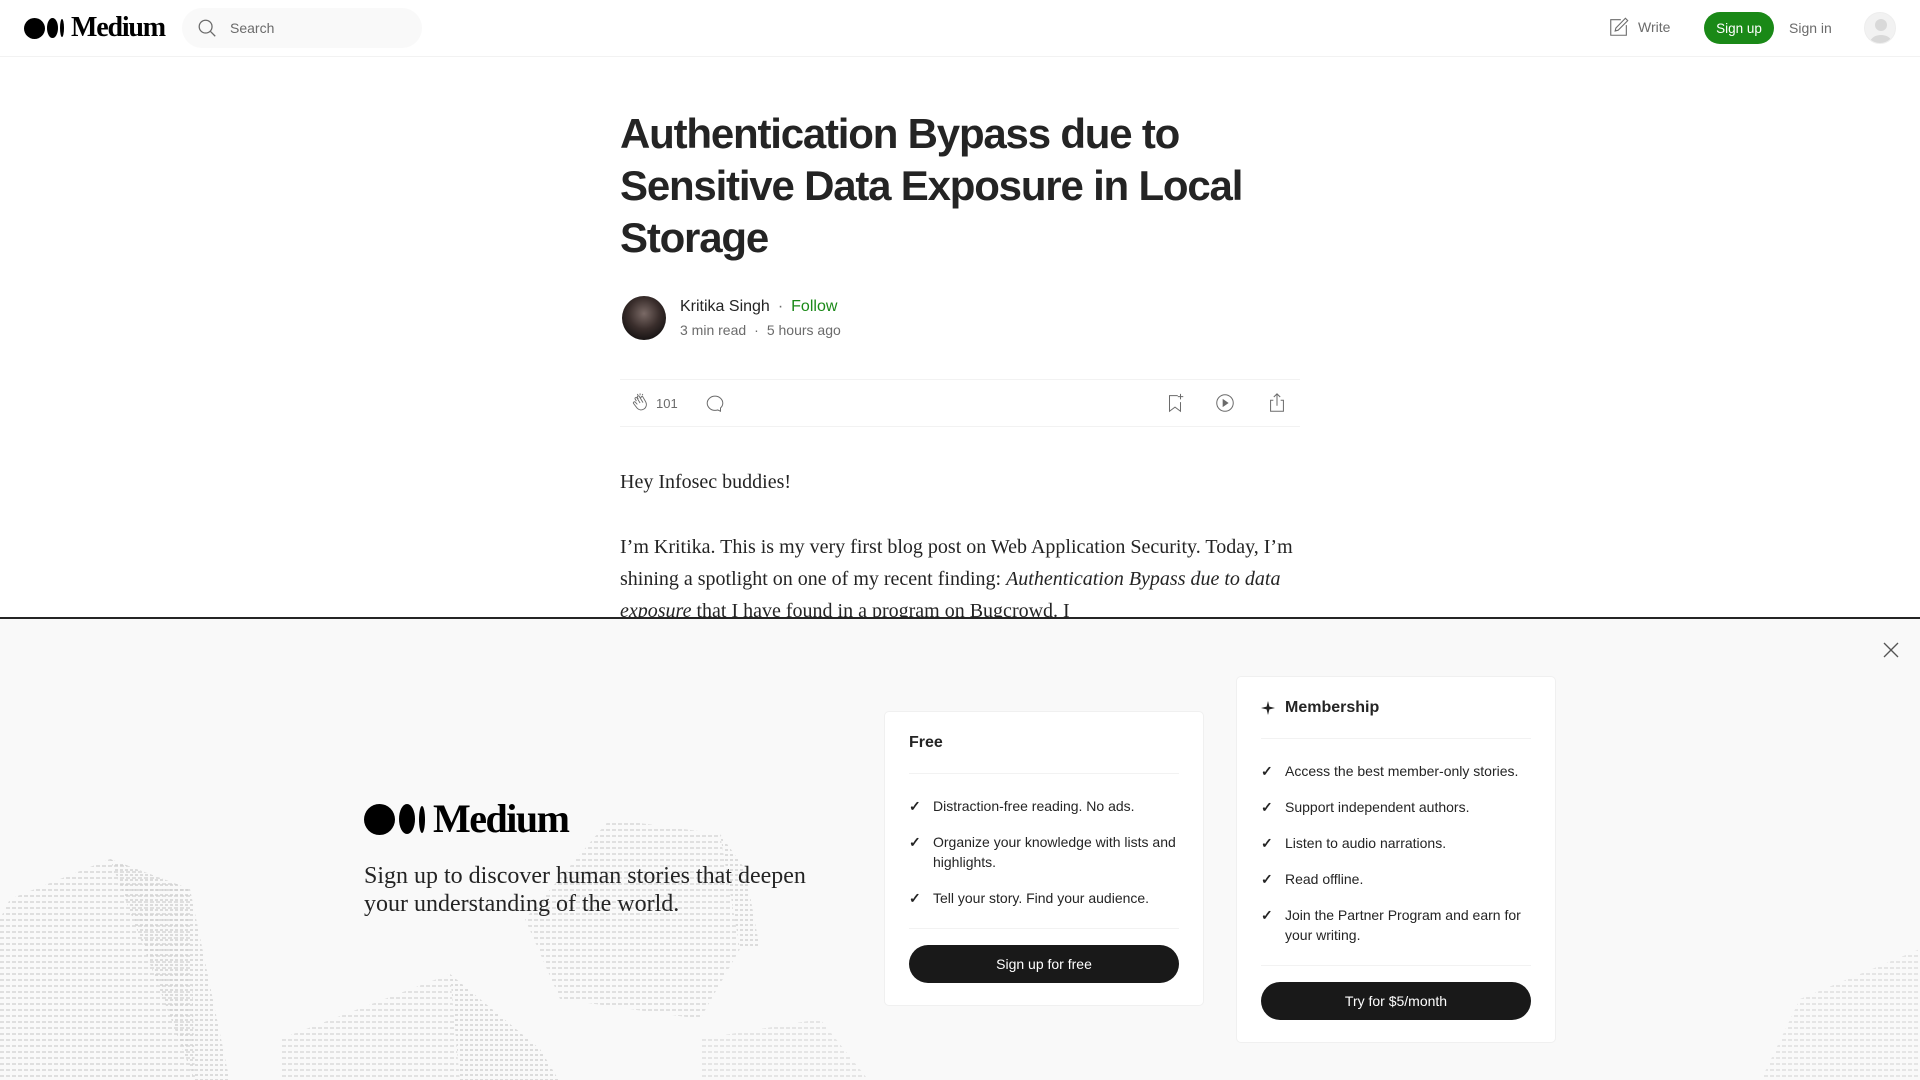 This screenshot has width=1920, height=1080. Describe the element at coordinates (1044, 743) in the screenshot. I see `free-plan-title: Free` at that location.